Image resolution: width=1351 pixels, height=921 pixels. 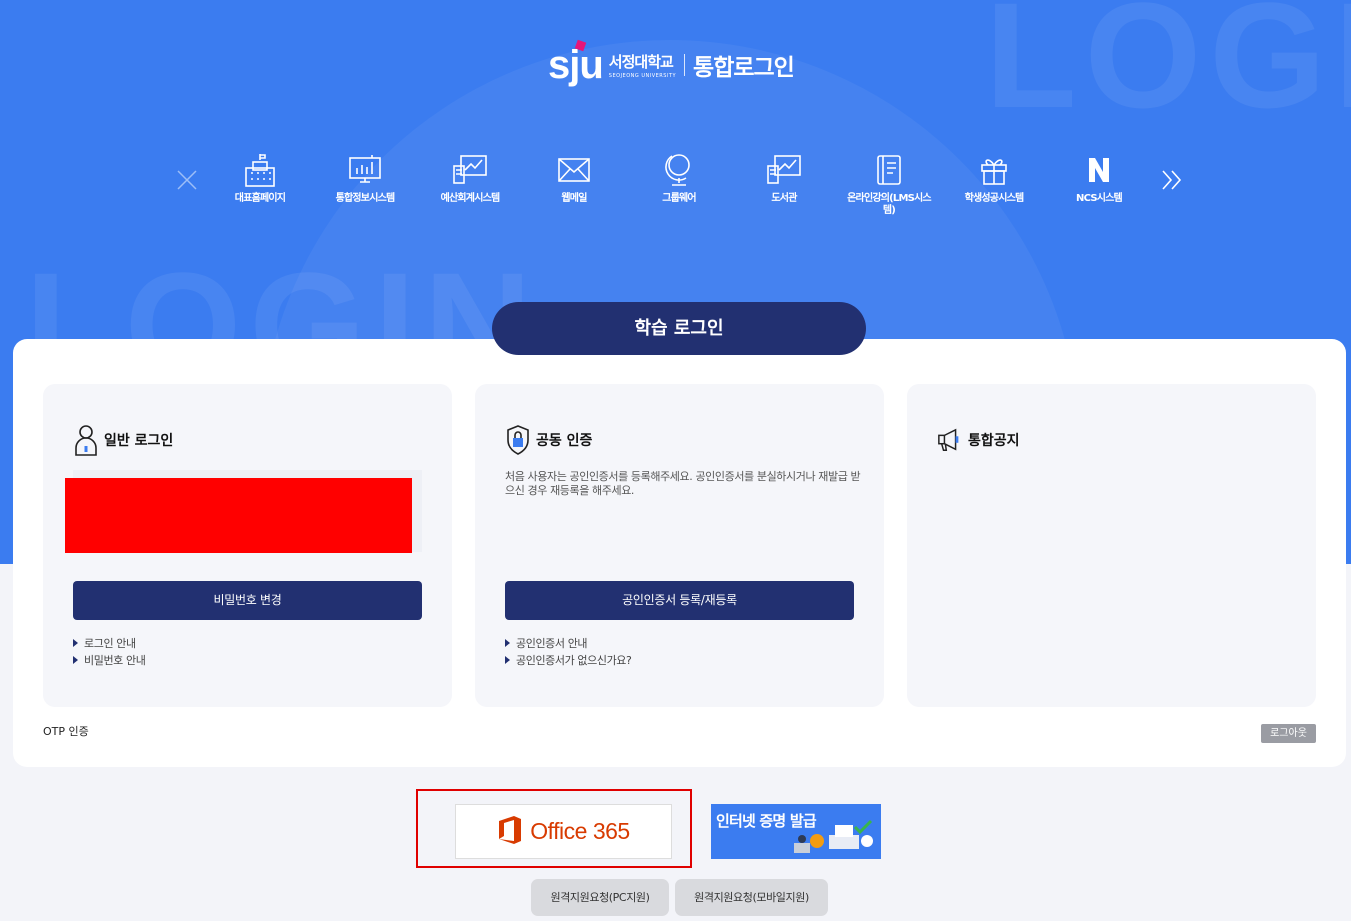 What do you see at coordinates (751, 897) in the screenshot?
I see `remote-support-mobile-button: 원격지원요청(모바일지원)` at bounding box center [751, 897].